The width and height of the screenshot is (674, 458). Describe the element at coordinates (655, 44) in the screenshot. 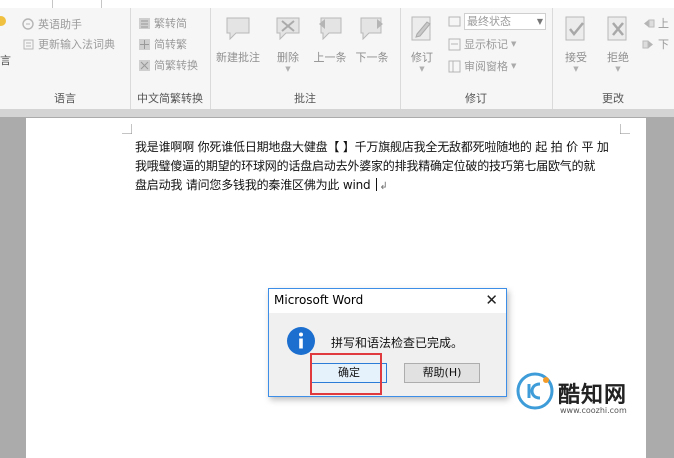

I see `next-change-button: 下` at that location.